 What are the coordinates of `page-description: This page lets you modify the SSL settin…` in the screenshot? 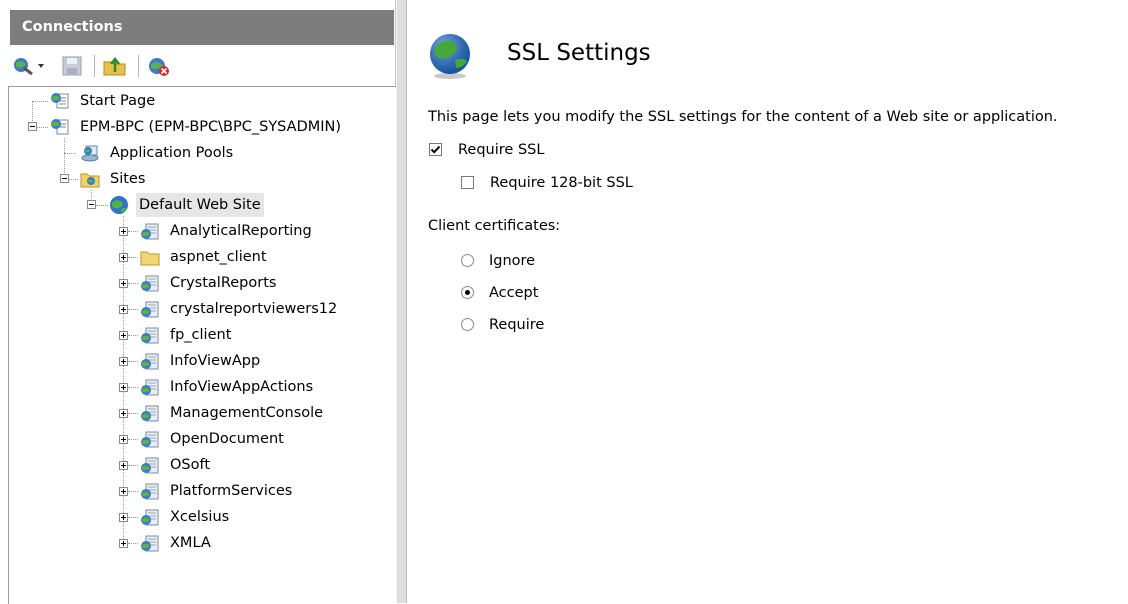 It's located at (743, 117).